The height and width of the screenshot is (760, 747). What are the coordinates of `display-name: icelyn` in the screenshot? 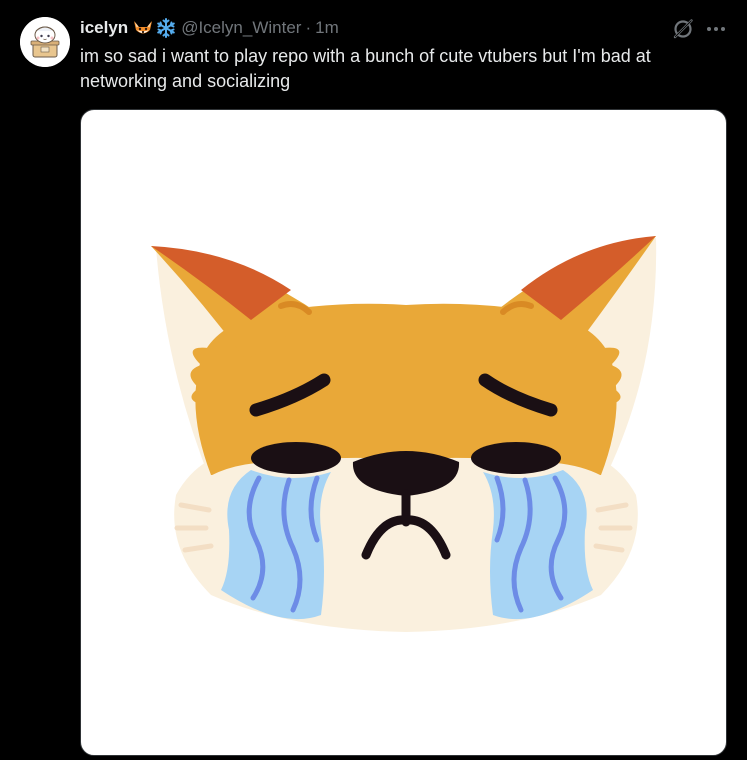 It's located at (104, 28).